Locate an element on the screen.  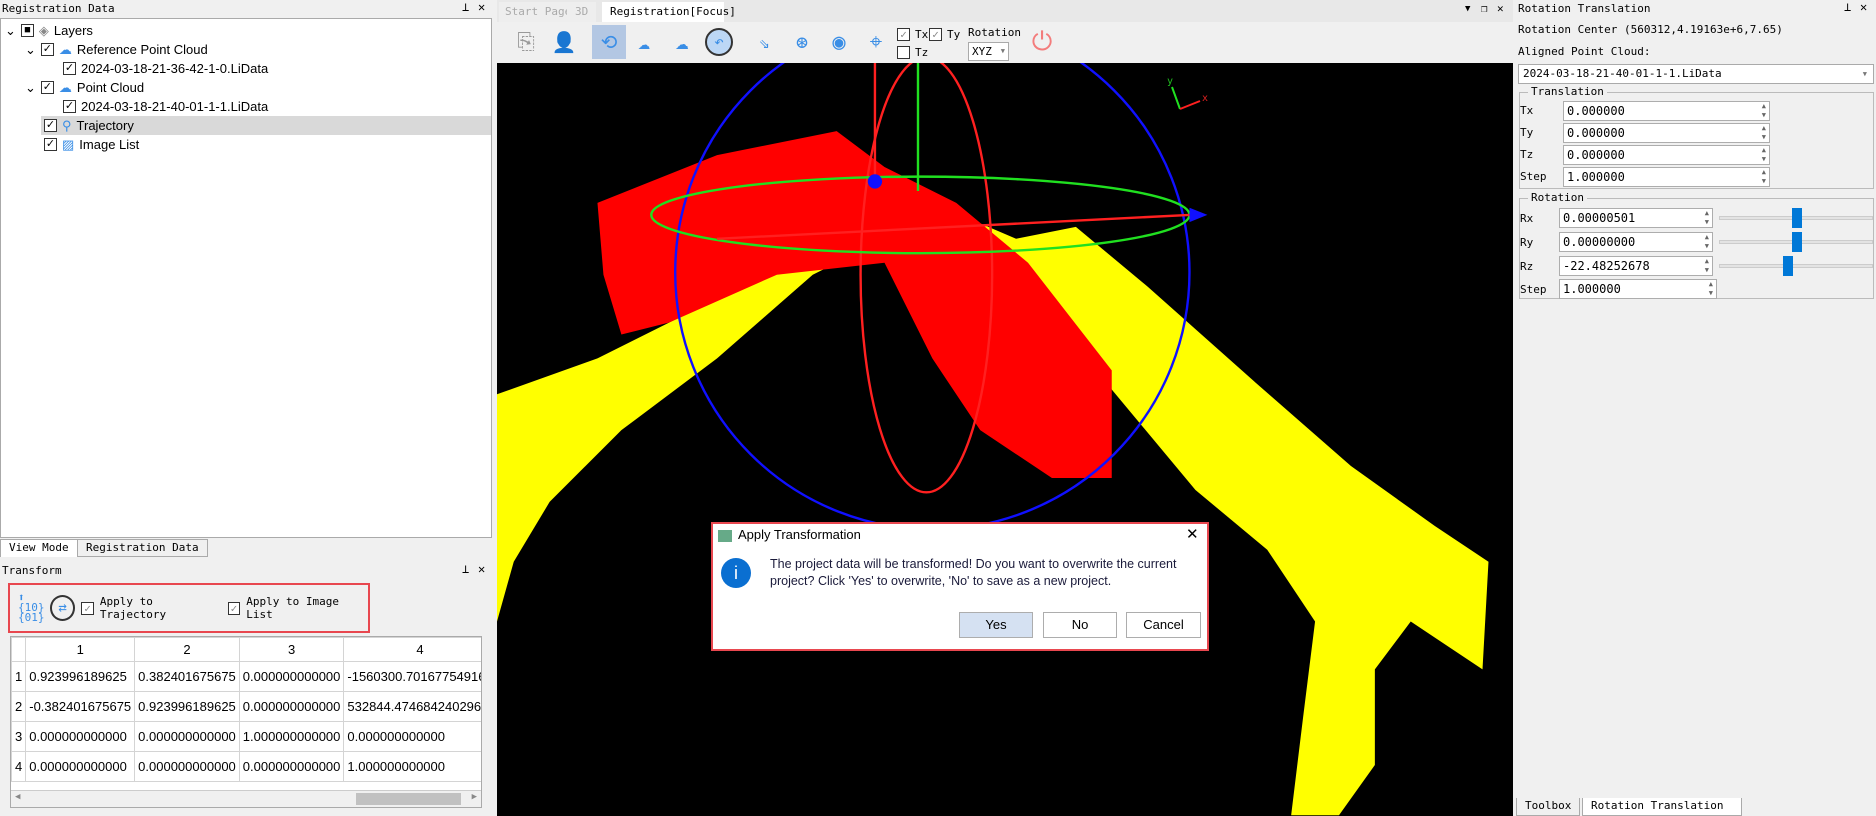
tab-view-mode: View Mode is located at coordinates (39, 548).